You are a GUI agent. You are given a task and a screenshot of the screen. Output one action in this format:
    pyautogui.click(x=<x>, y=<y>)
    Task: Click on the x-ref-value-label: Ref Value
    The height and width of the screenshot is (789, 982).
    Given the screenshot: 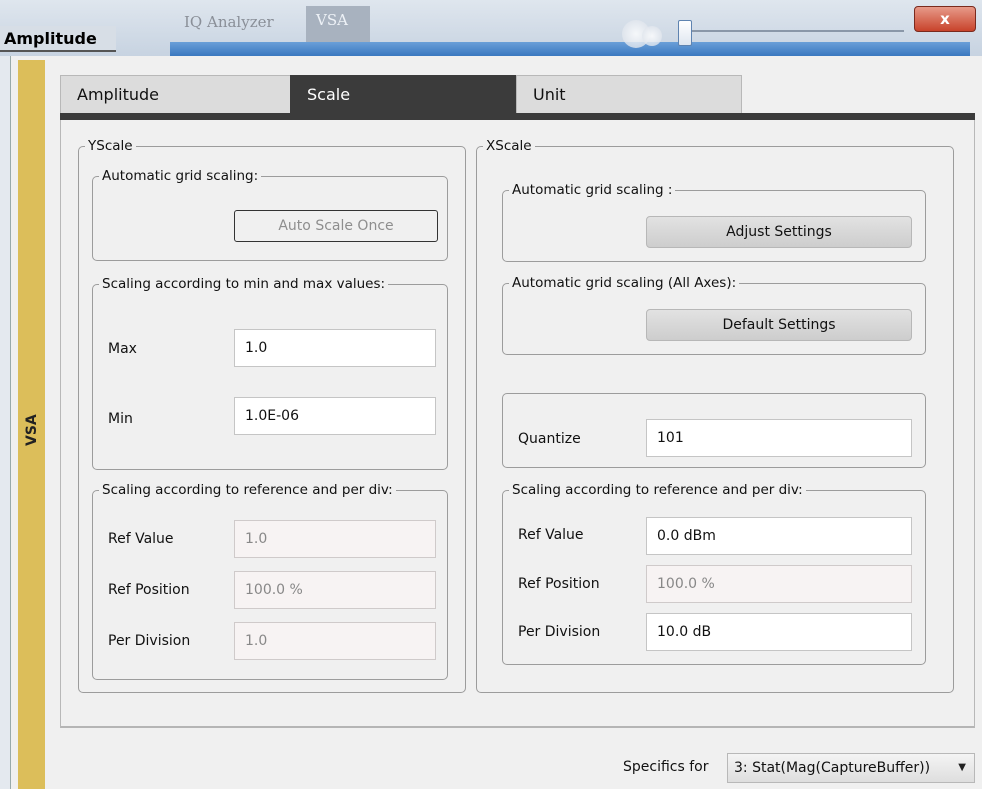 What is the action you would take?
    pyautogui.click(x=551, y=535)
    